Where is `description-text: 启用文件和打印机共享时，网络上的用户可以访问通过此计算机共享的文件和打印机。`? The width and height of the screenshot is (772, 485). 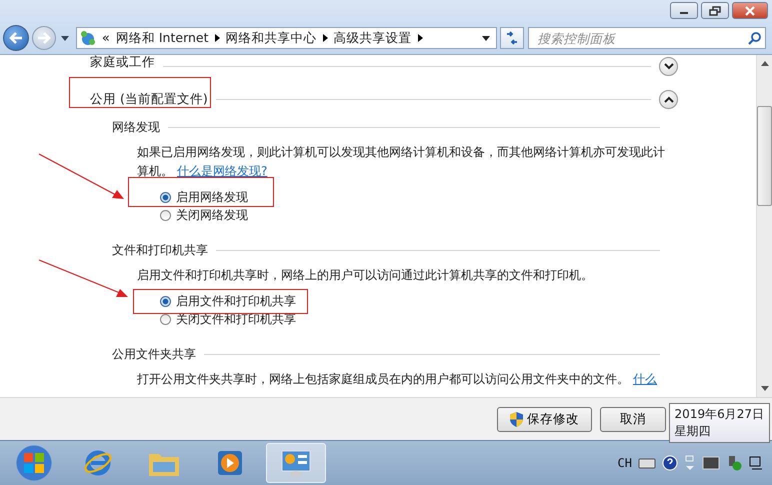 description-text: 启用文件和打印机共享时，网络上的用户可以访问通过此计算机共享的文件和打印机。 is located at coordinates (365, 275).